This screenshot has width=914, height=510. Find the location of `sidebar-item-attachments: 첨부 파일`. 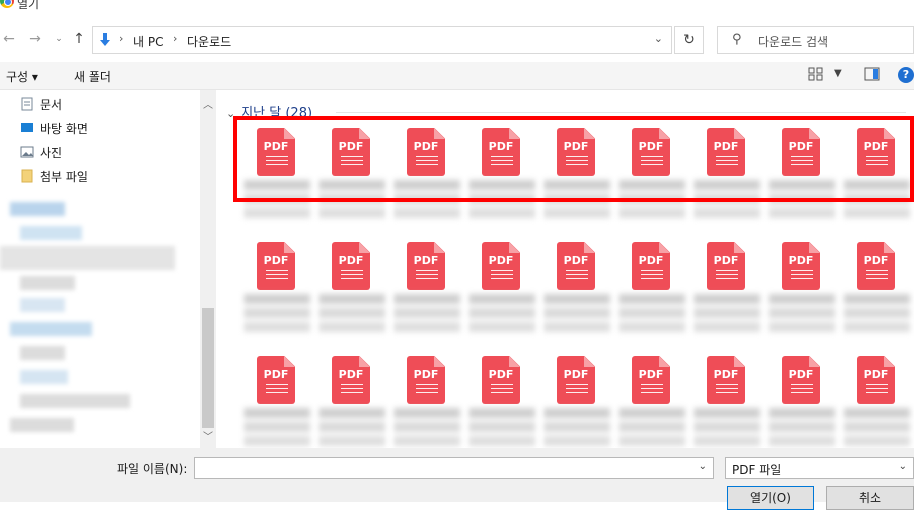

sidebar-item-attachments: 첨부 파일 is located at coordinates (54, 176).